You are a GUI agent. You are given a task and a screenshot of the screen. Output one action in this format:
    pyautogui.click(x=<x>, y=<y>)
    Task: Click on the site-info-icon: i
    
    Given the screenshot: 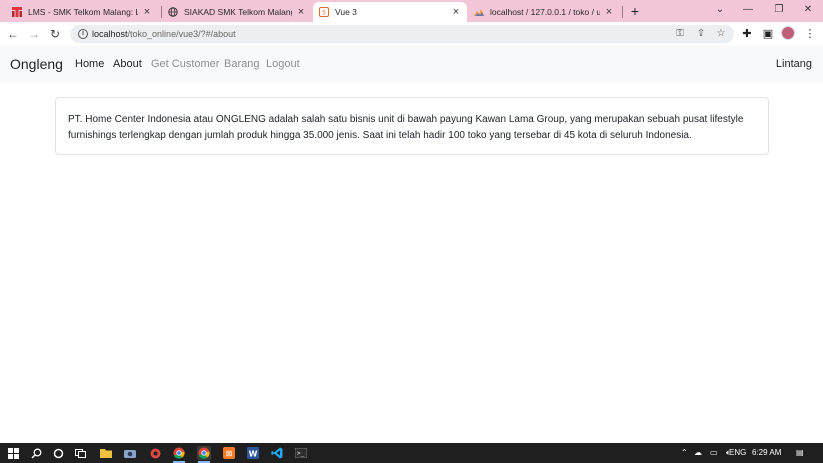 What is the action you would take?
    pyautogui.click(x=83, y=34)
    